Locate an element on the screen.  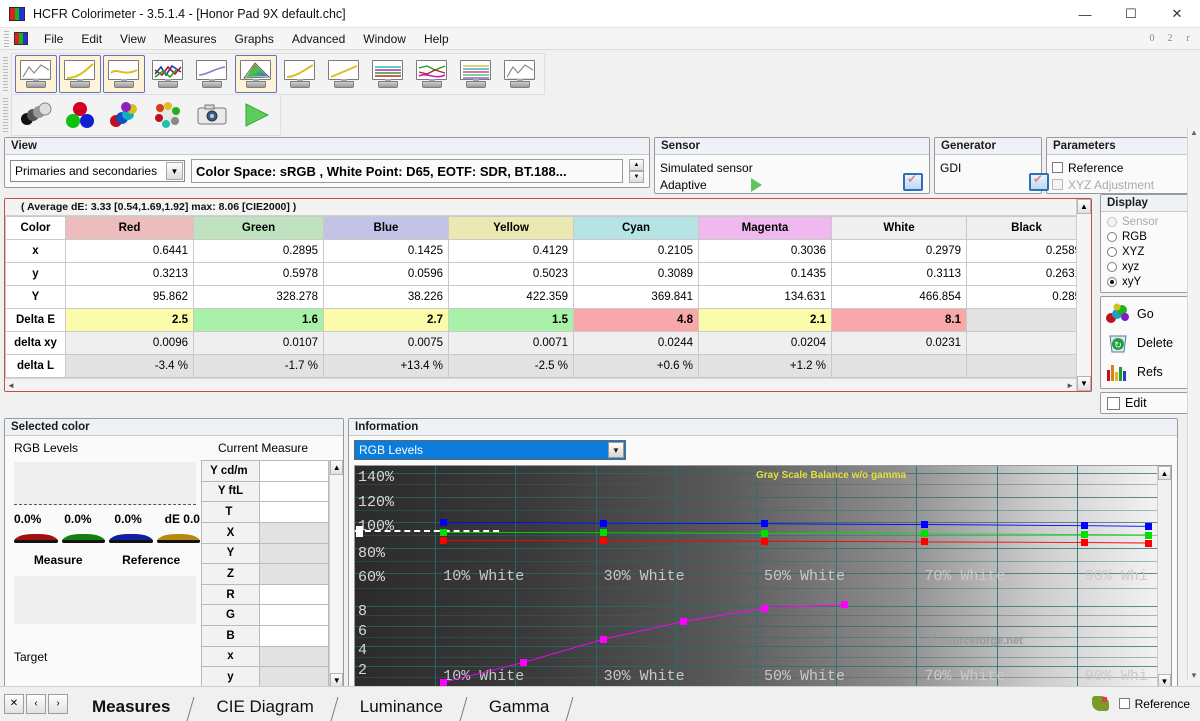
cell-x-magenta: 0.3036 is located at coordinates (765, 251).